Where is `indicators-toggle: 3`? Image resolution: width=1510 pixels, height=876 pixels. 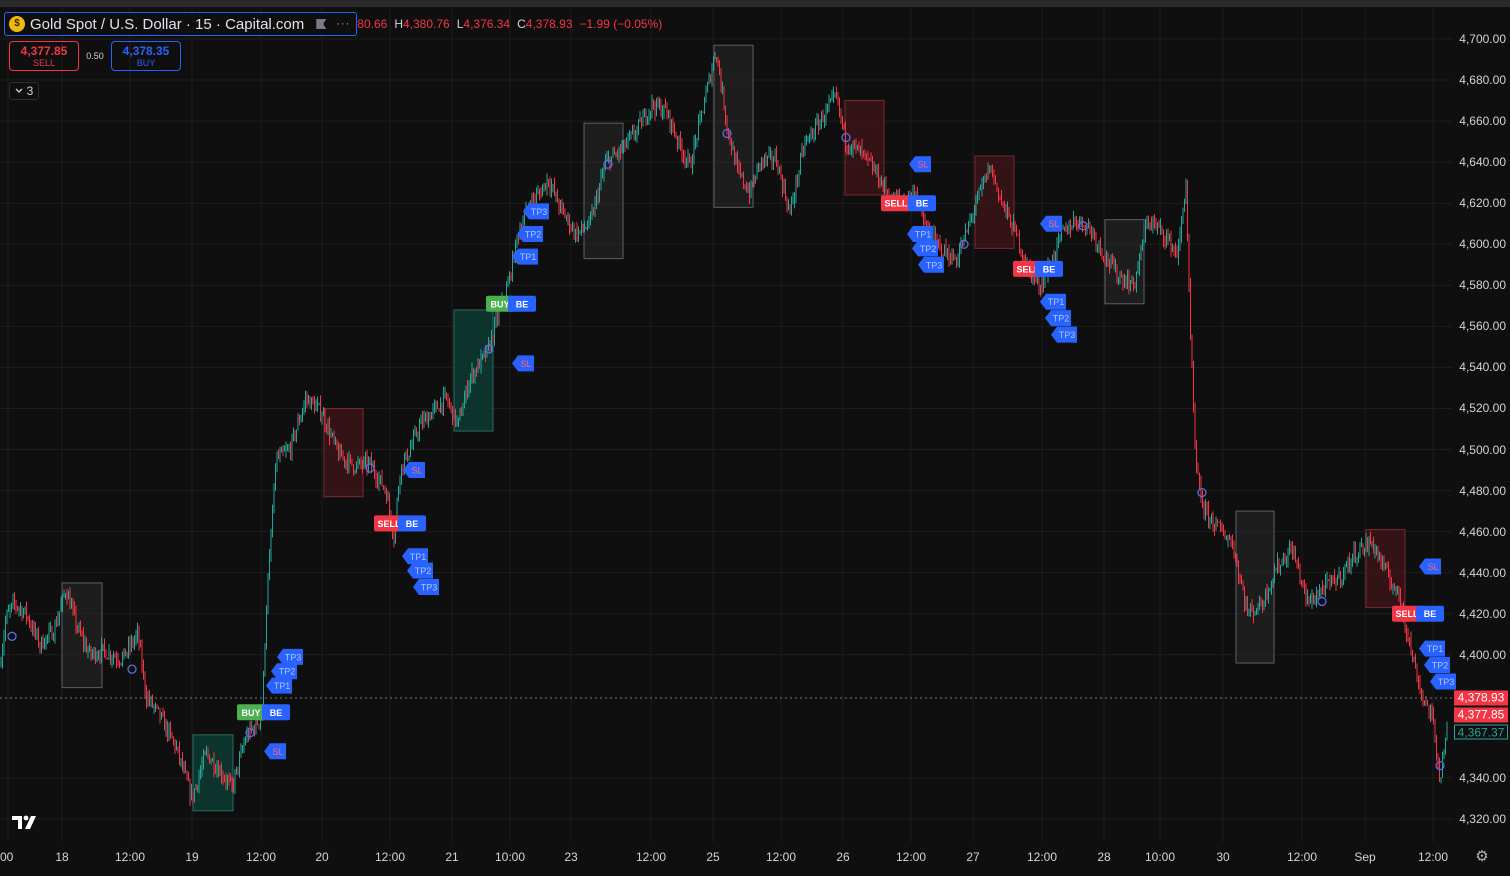
indicators-toggle: 3 is located at coordinates (24, 91).